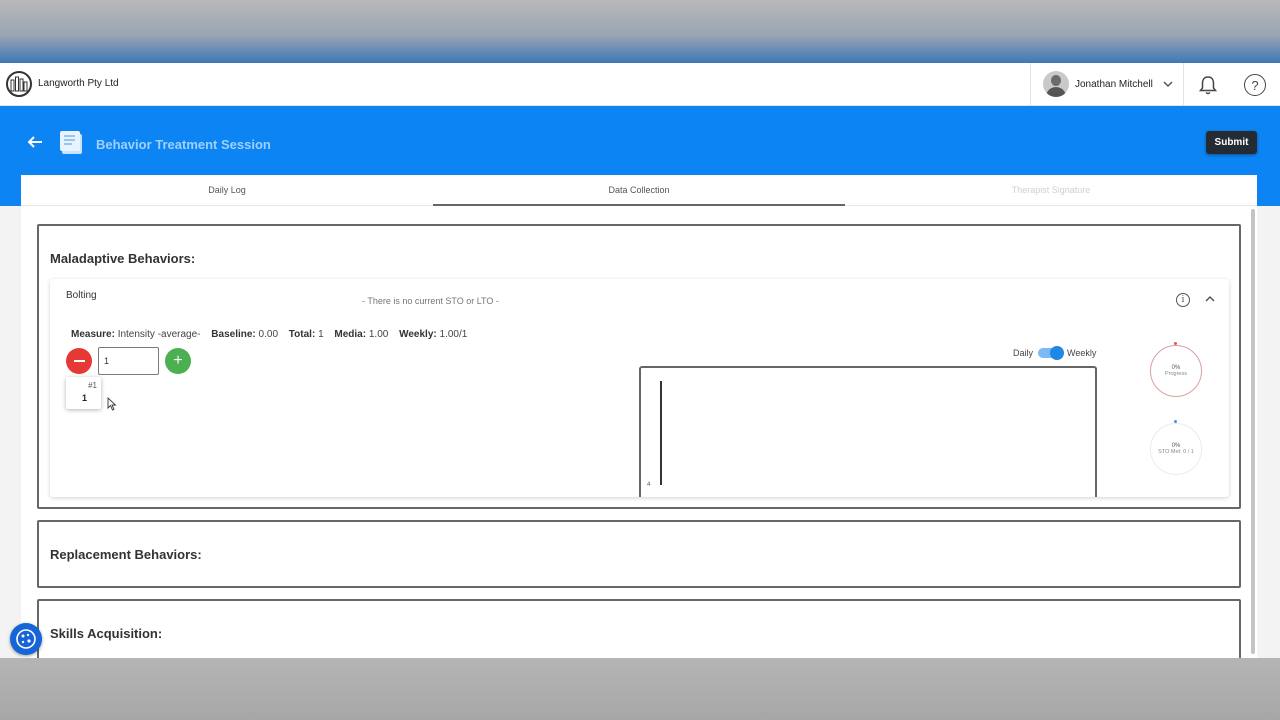 The height and width of the screenshot is (720, 1280). What do you see at coordinates (85, 398) in the screenshot?
I see `entry-value: 1` at bounding box center [85, 398].